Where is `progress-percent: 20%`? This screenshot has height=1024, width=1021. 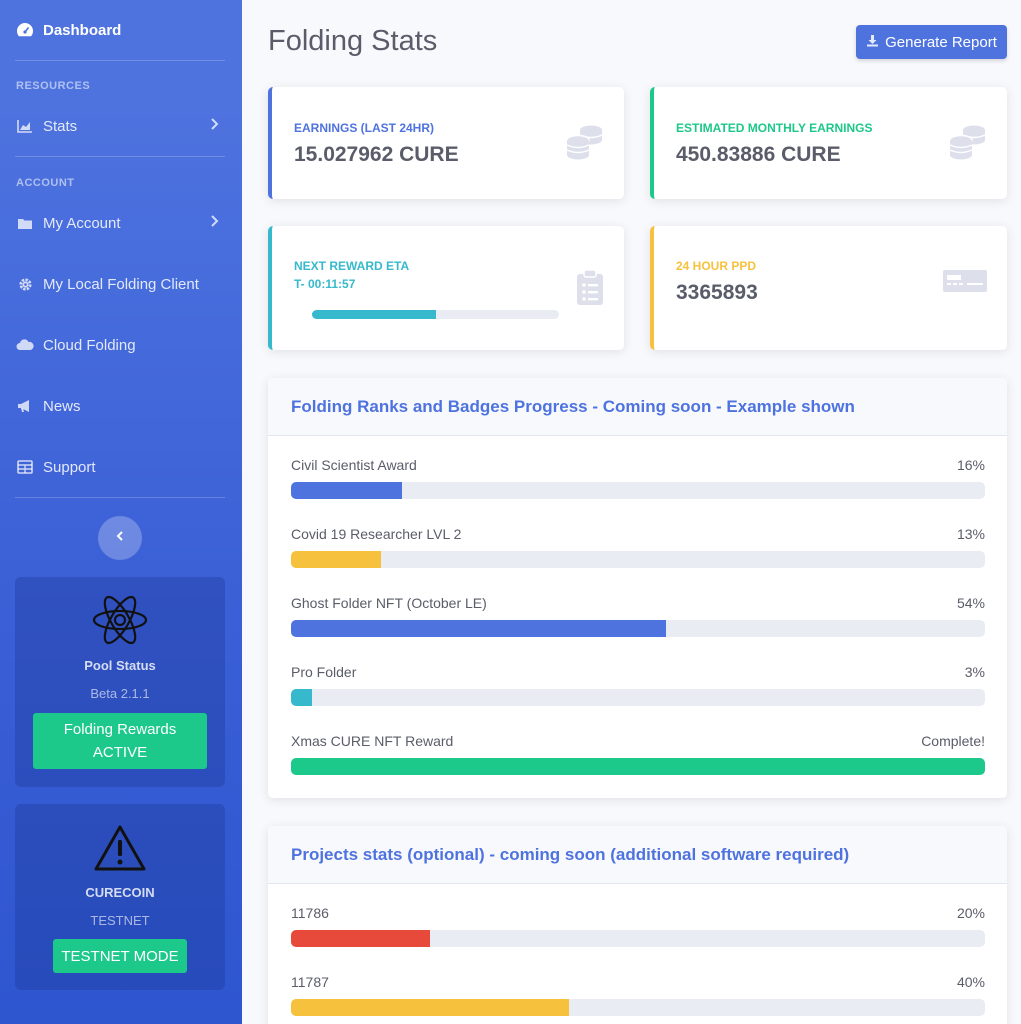 progress-percent: 20% is located at coordinates (970, 913).